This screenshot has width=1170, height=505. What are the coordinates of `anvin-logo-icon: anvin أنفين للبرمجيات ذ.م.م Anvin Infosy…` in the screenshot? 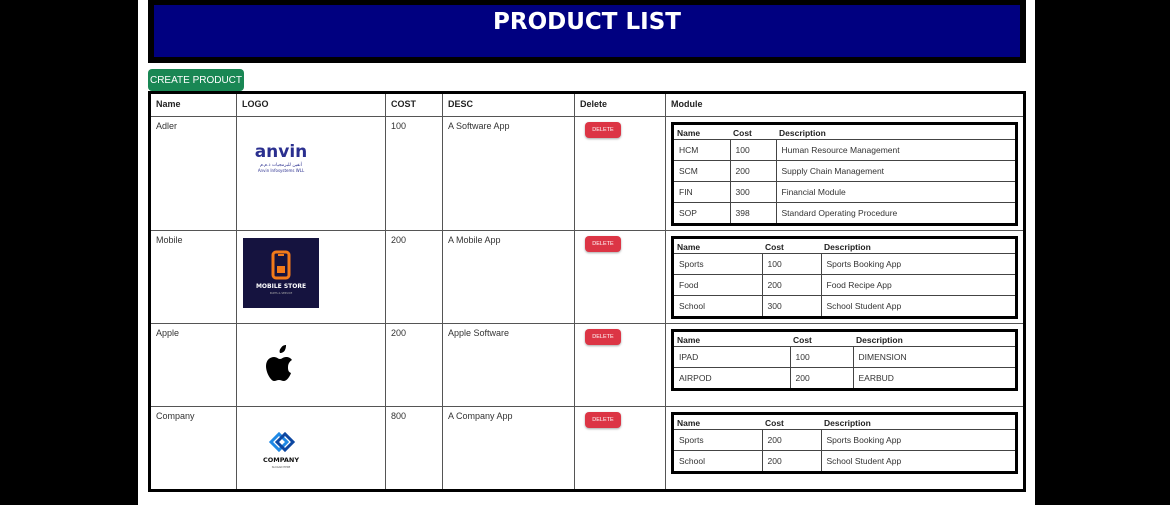 It's located at (281, 159).